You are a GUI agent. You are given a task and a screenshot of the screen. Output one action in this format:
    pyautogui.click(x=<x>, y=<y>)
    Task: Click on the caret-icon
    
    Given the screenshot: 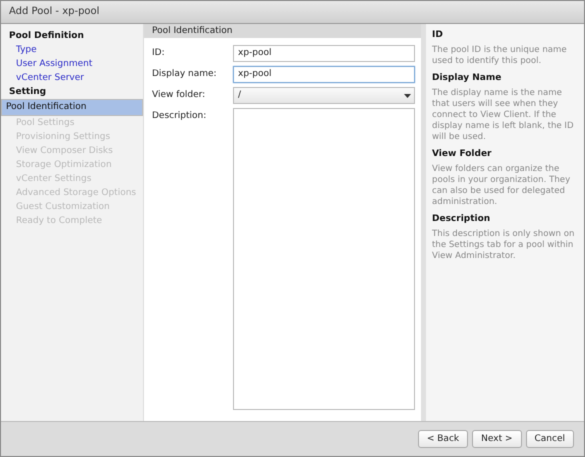 What is the action you would take?
    pyautogui.click(x=407, y=96)
    